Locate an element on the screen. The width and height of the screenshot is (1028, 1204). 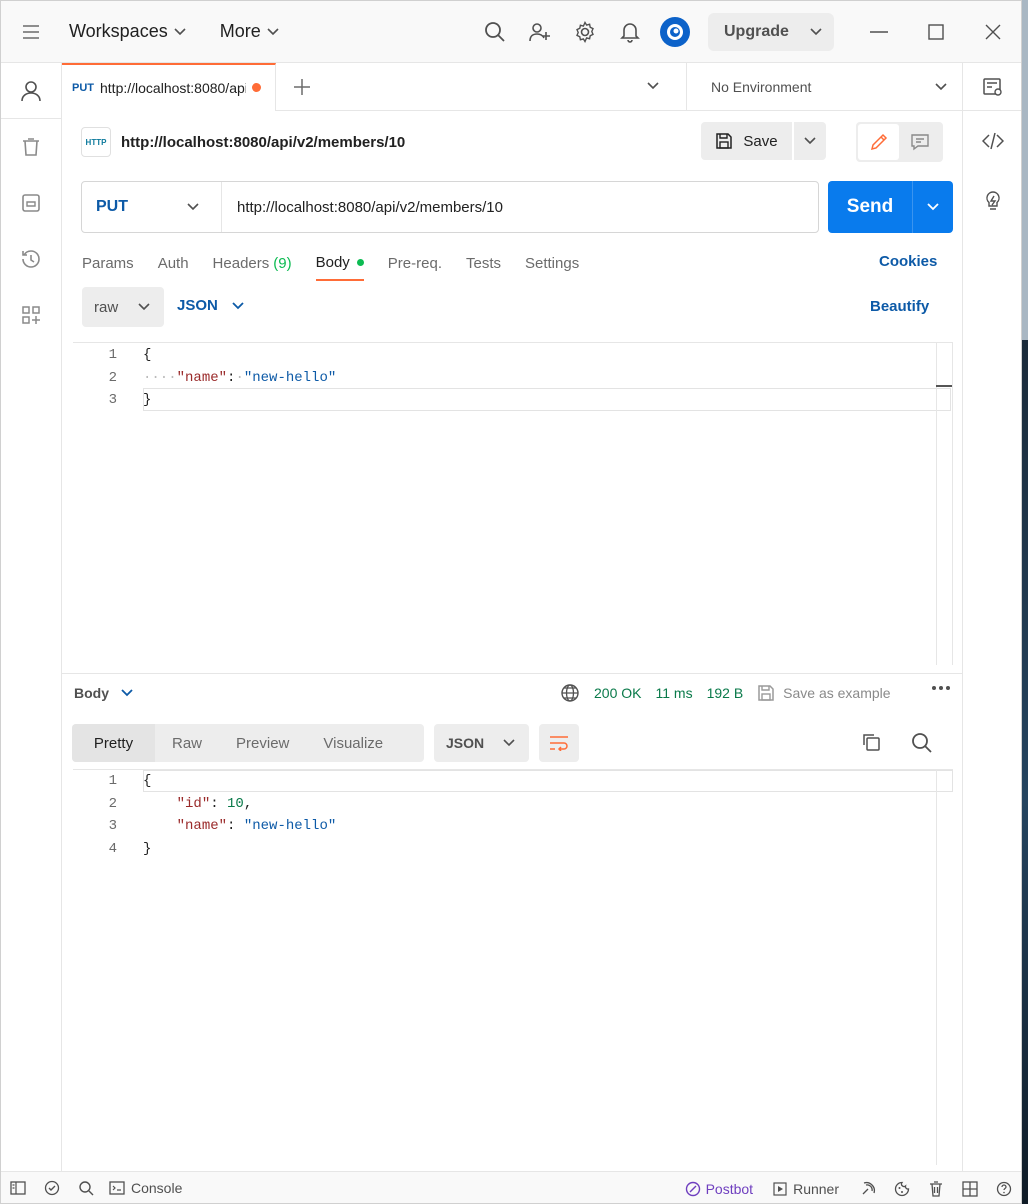
find-replace-button is located at coordinates (86, 1188).